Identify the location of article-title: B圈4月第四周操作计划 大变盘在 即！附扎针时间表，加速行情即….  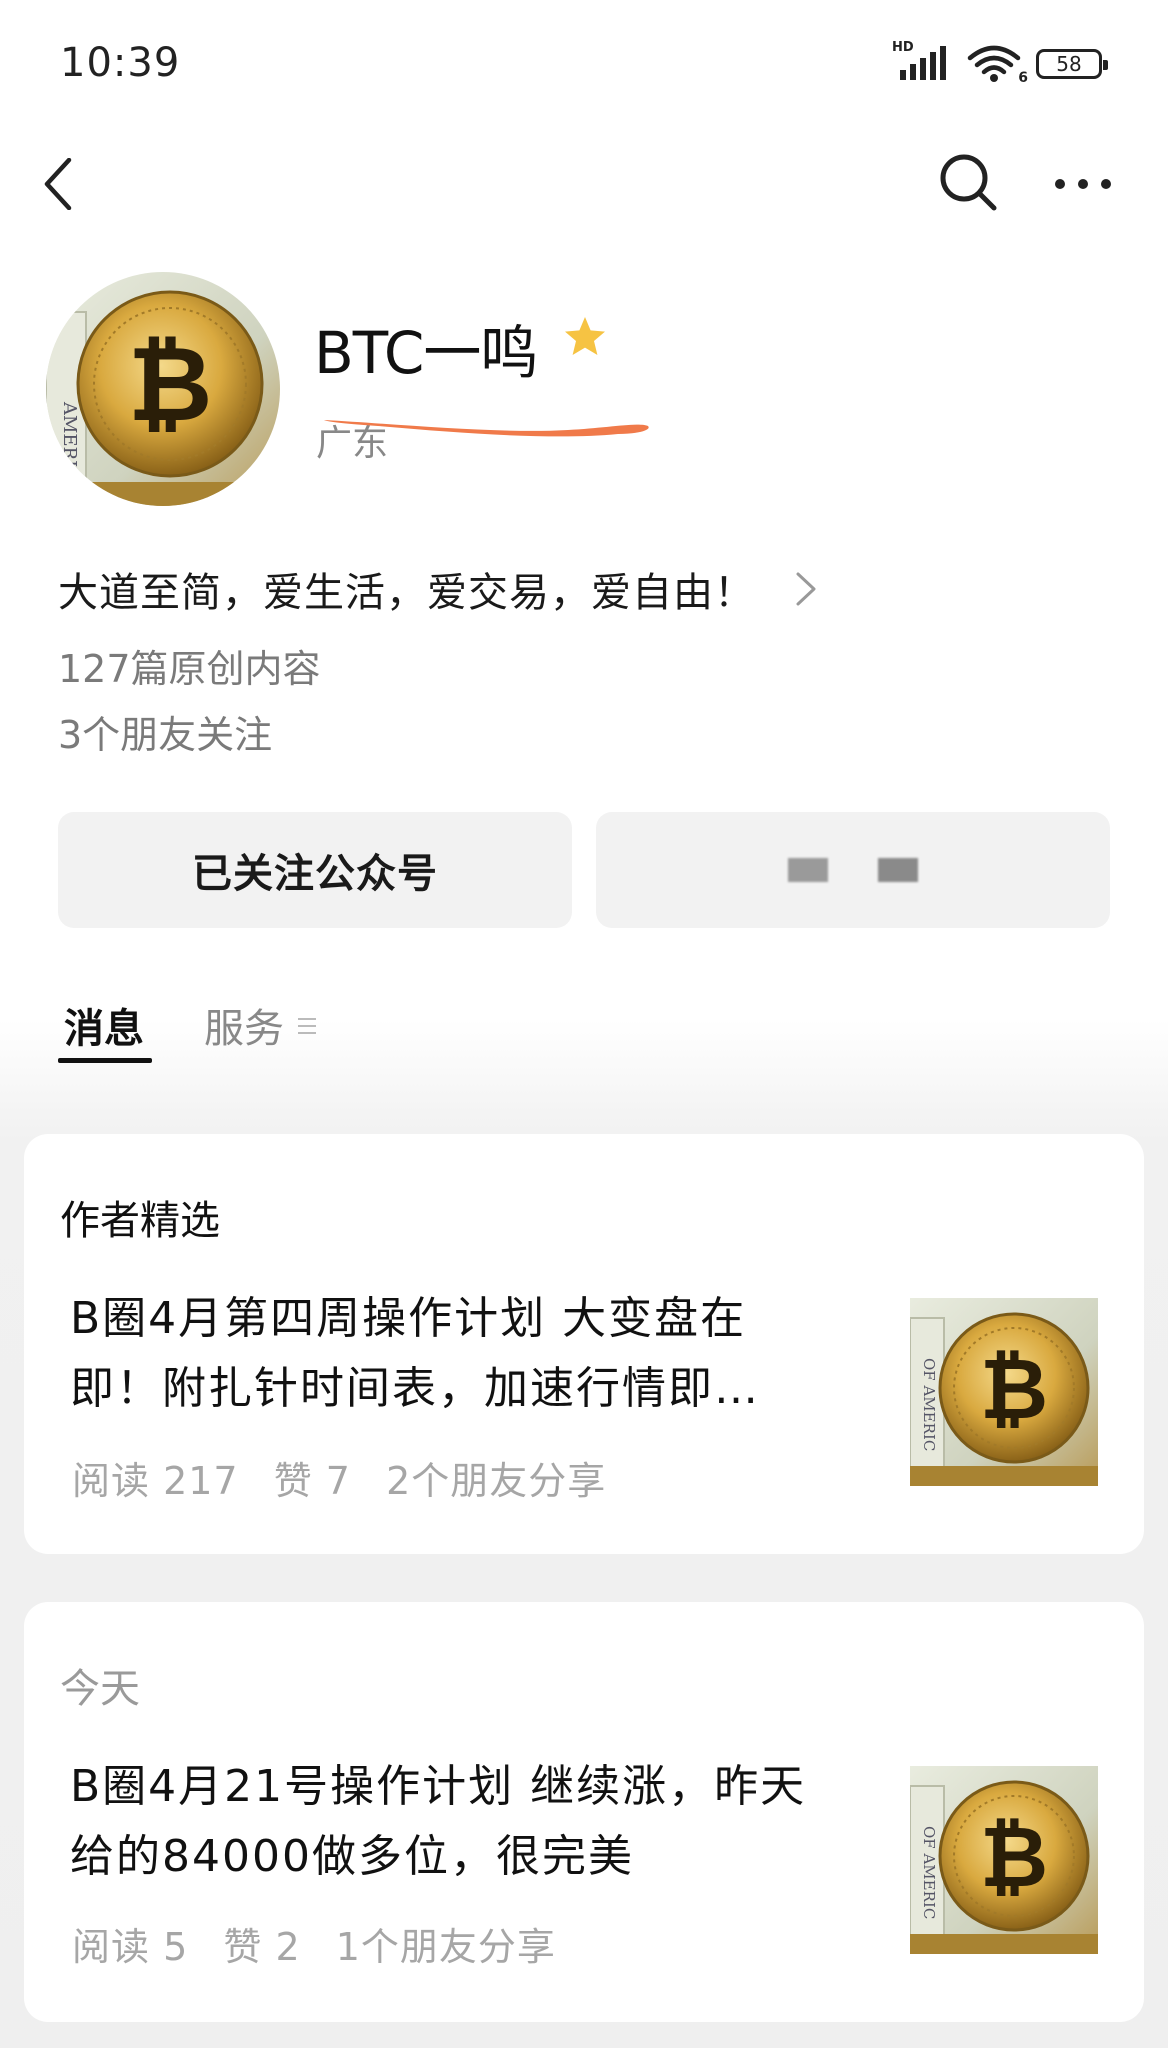
(470, 1354).